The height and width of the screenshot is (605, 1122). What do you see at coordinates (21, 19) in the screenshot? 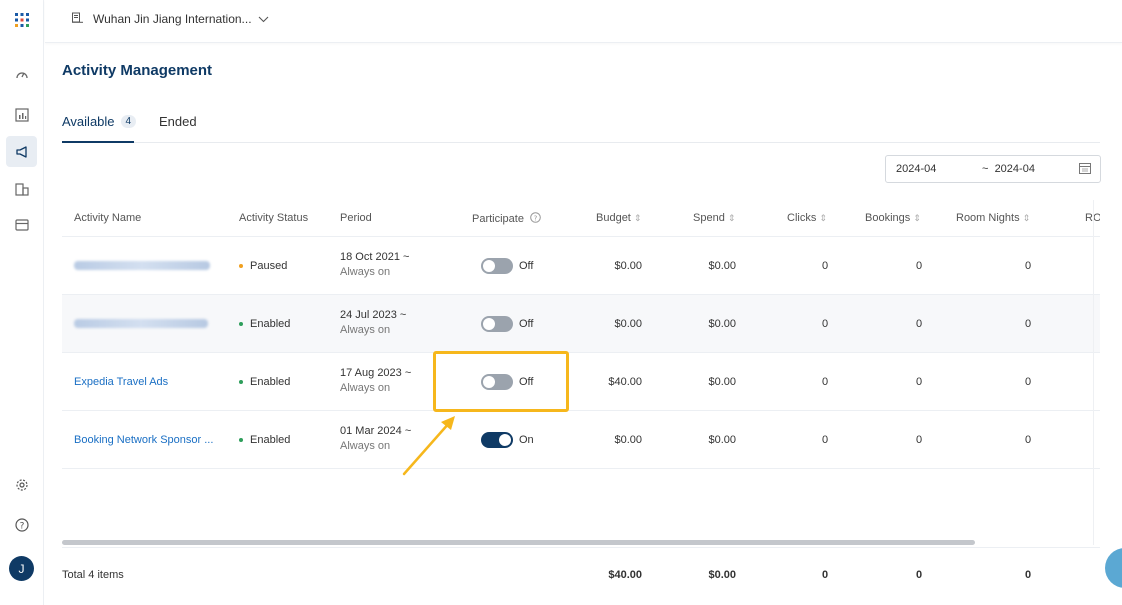
I see `apps-grid-icon` at bounding box center [21, 19].